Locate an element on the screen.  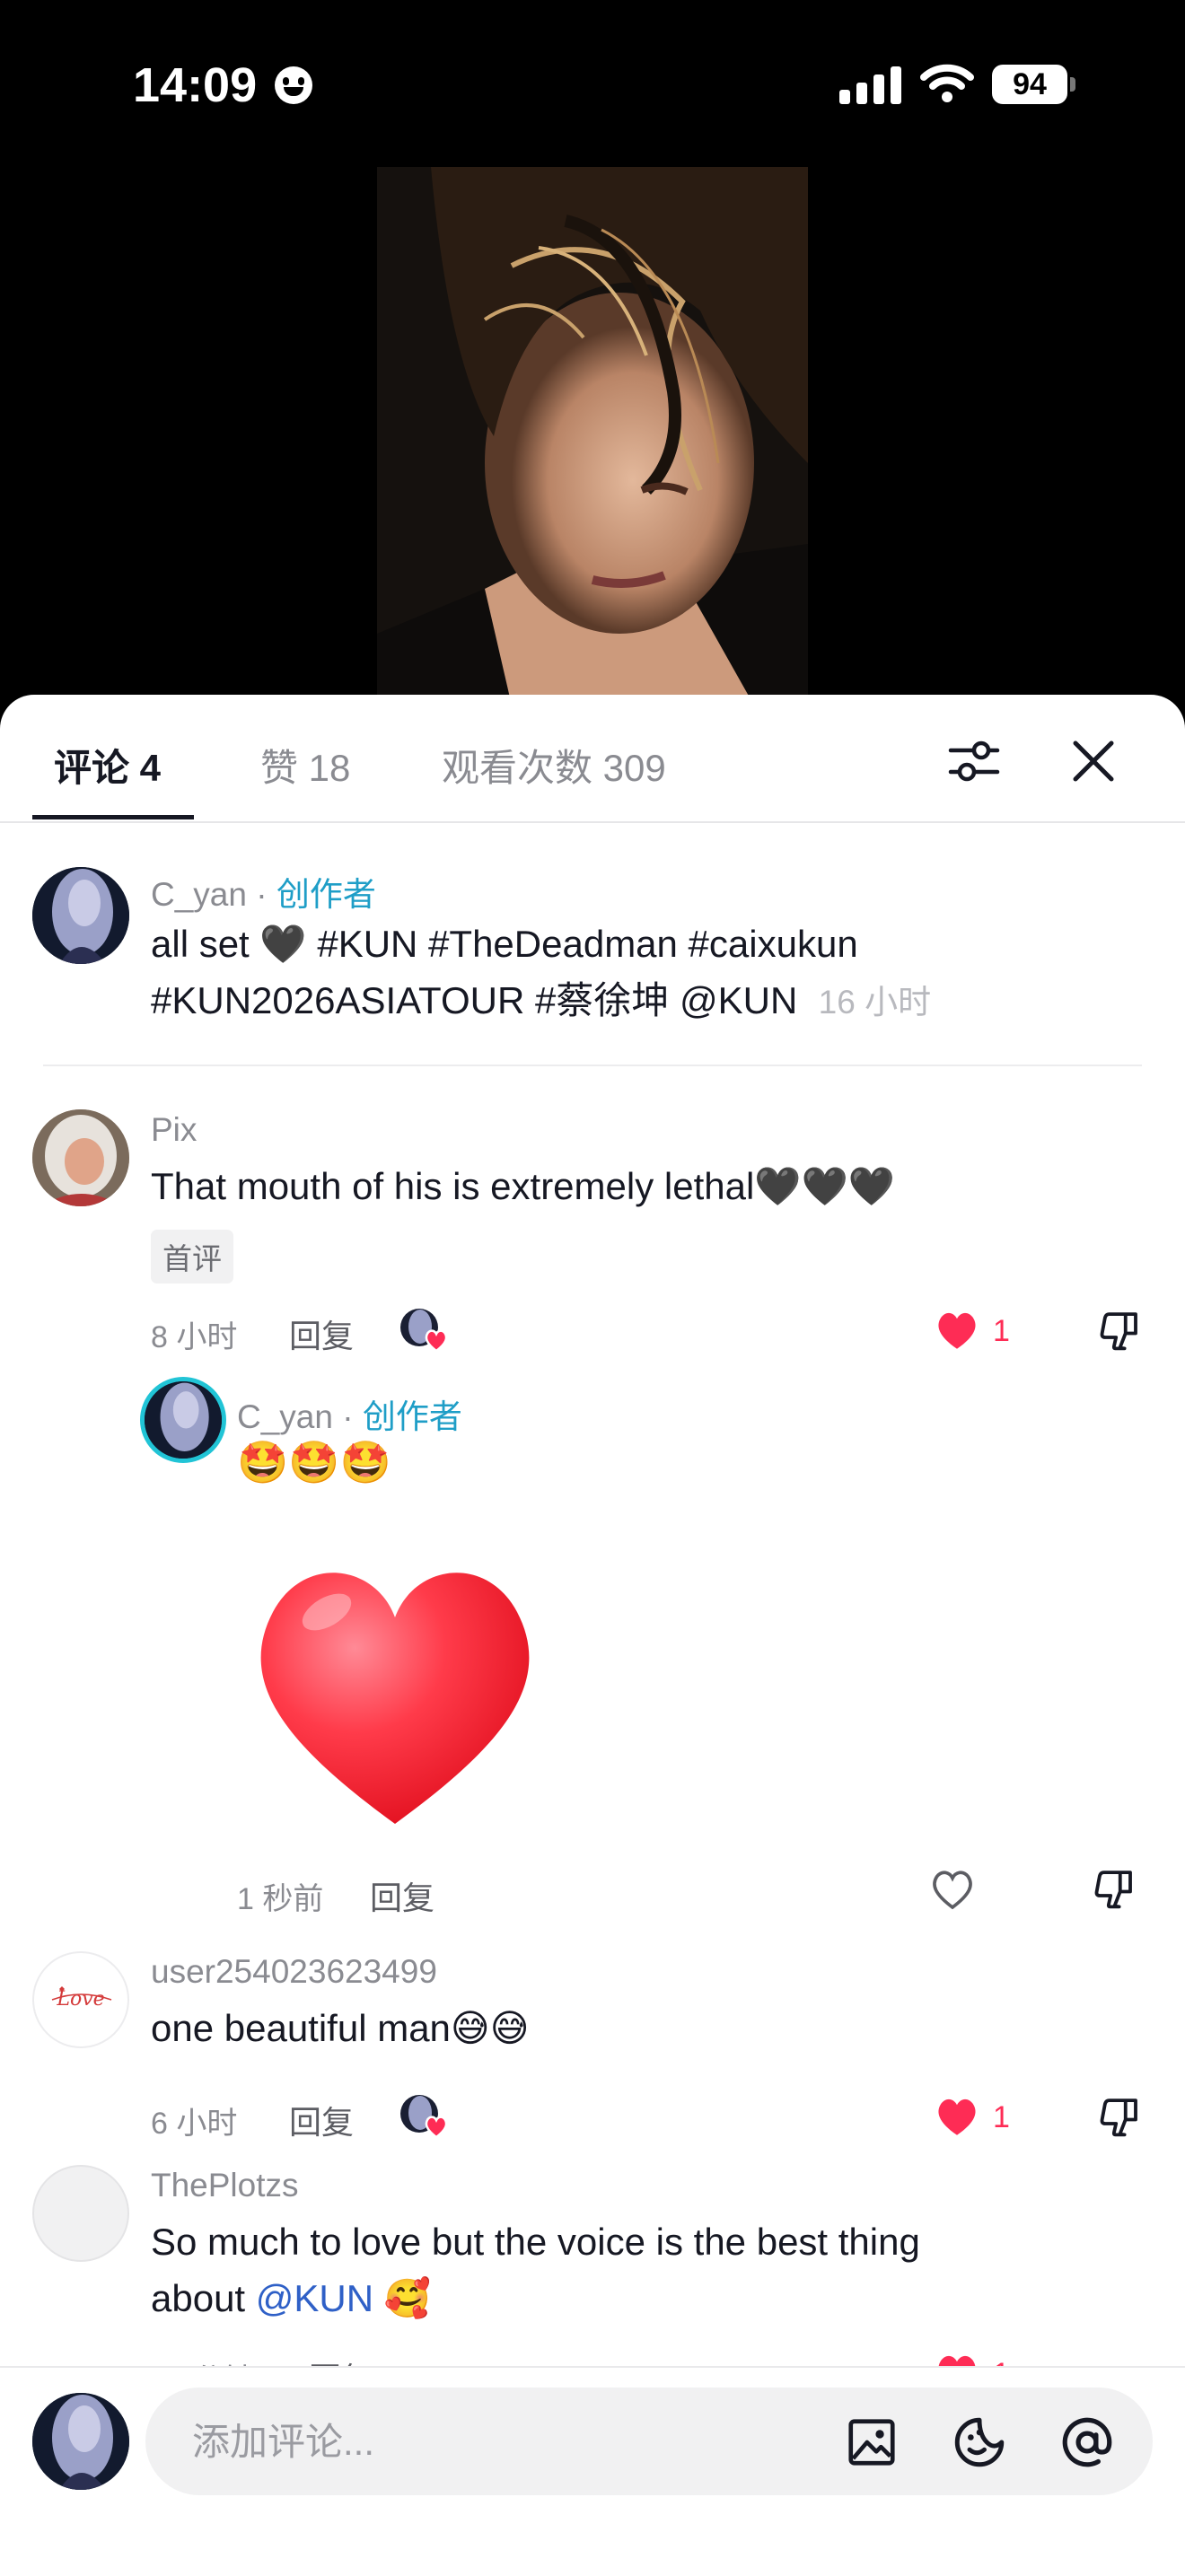
caption-username: C_yan is located at coordinates (199, 894).